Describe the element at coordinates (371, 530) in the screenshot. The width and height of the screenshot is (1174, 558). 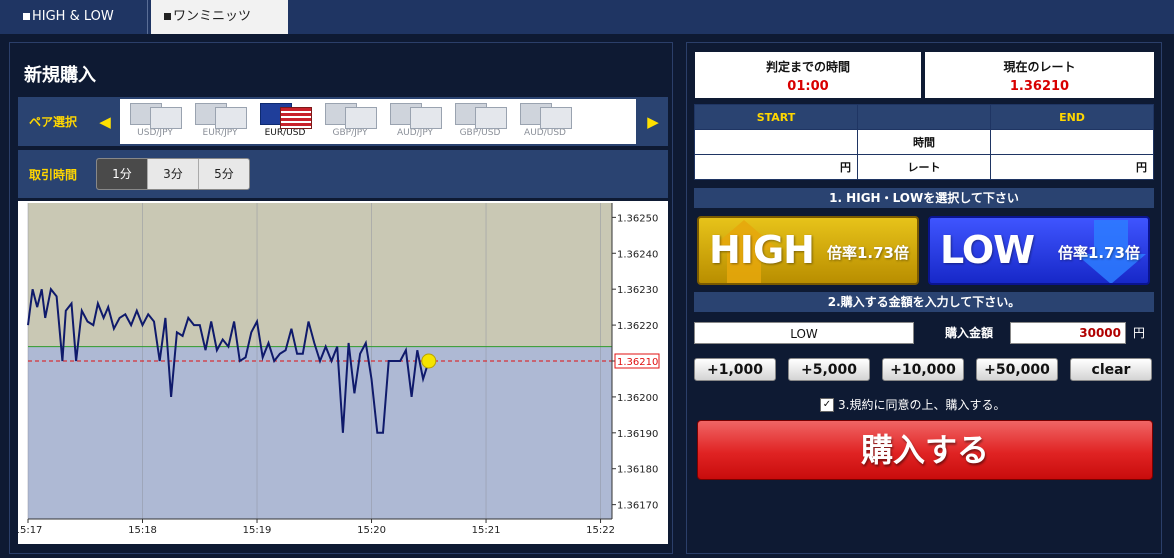
I see `x-tick-label: 15:20` at that location.